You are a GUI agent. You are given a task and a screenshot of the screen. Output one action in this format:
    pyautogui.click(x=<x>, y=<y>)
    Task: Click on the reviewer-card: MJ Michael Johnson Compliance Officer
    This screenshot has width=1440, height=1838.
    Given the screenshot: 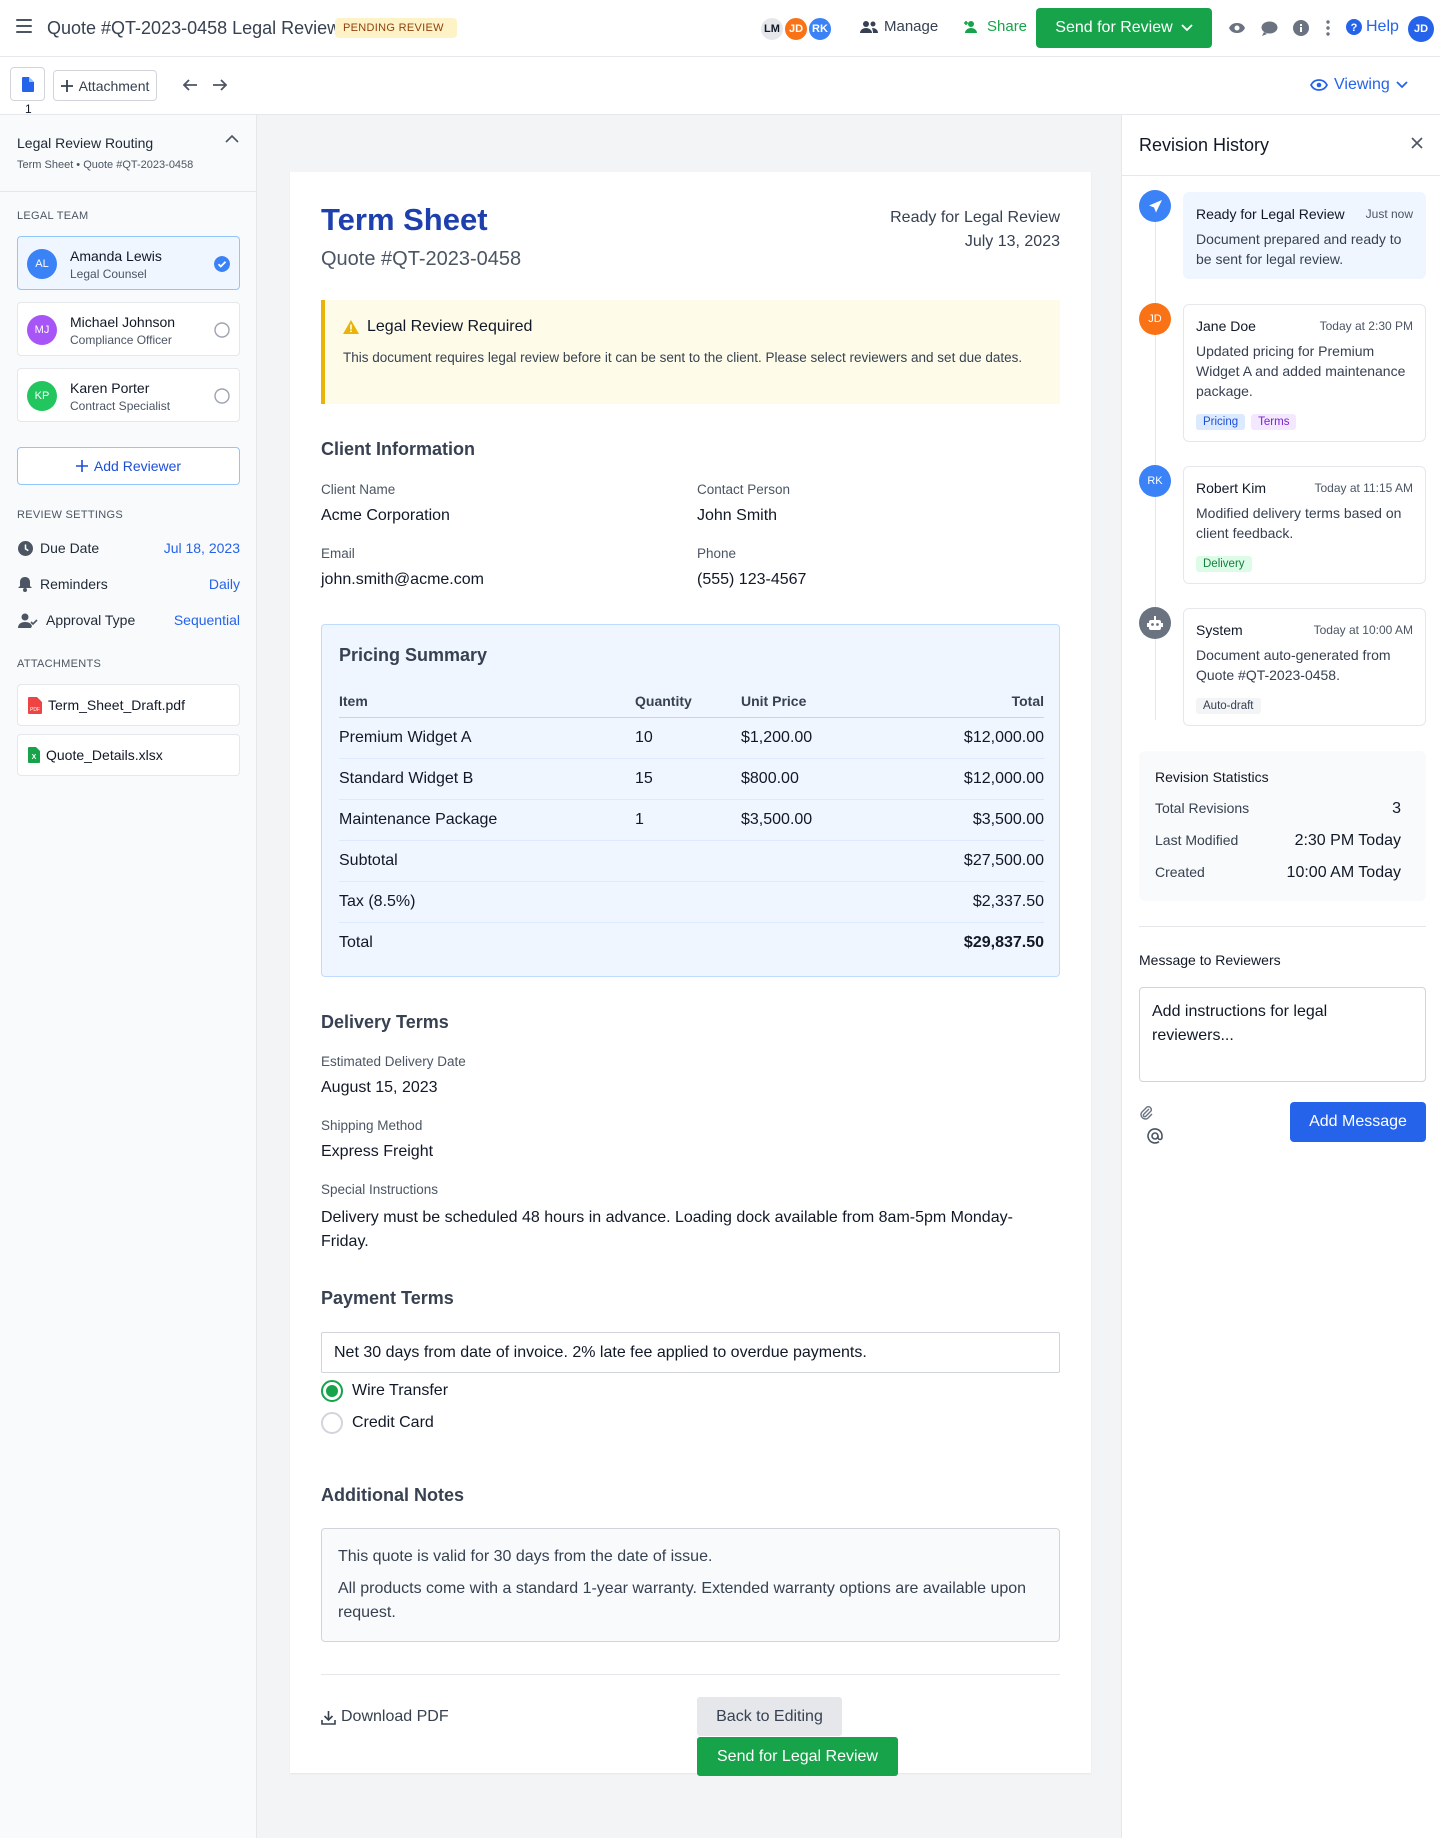 What is the action you would take?
    pyautogui.click(x=128, y=329)
    